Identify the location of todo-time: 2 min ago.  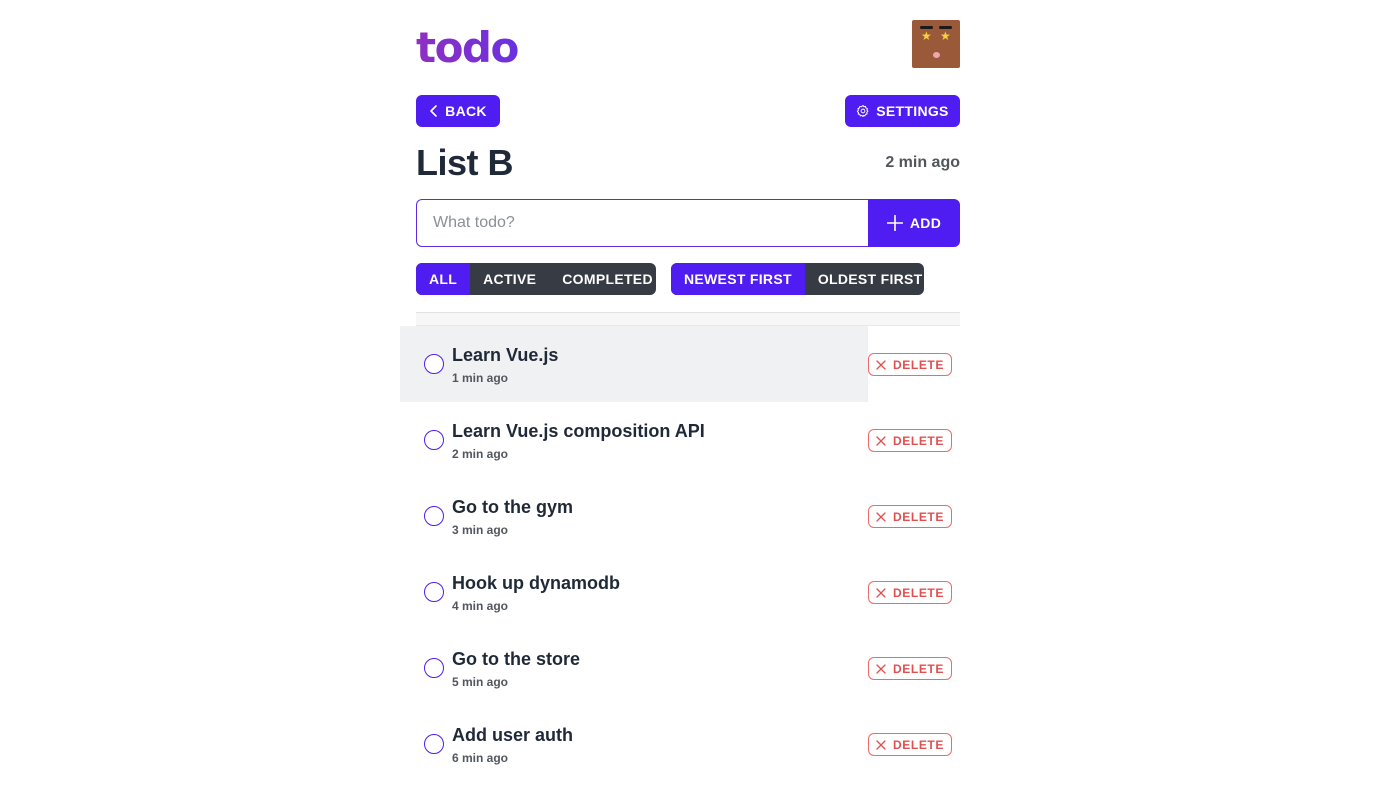
(480, 454).